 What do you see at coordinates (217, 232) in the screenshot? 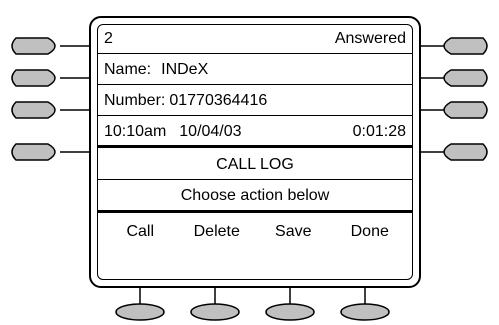
I see `softkey-delete-label: Delete` at bounding box center [217, 232].